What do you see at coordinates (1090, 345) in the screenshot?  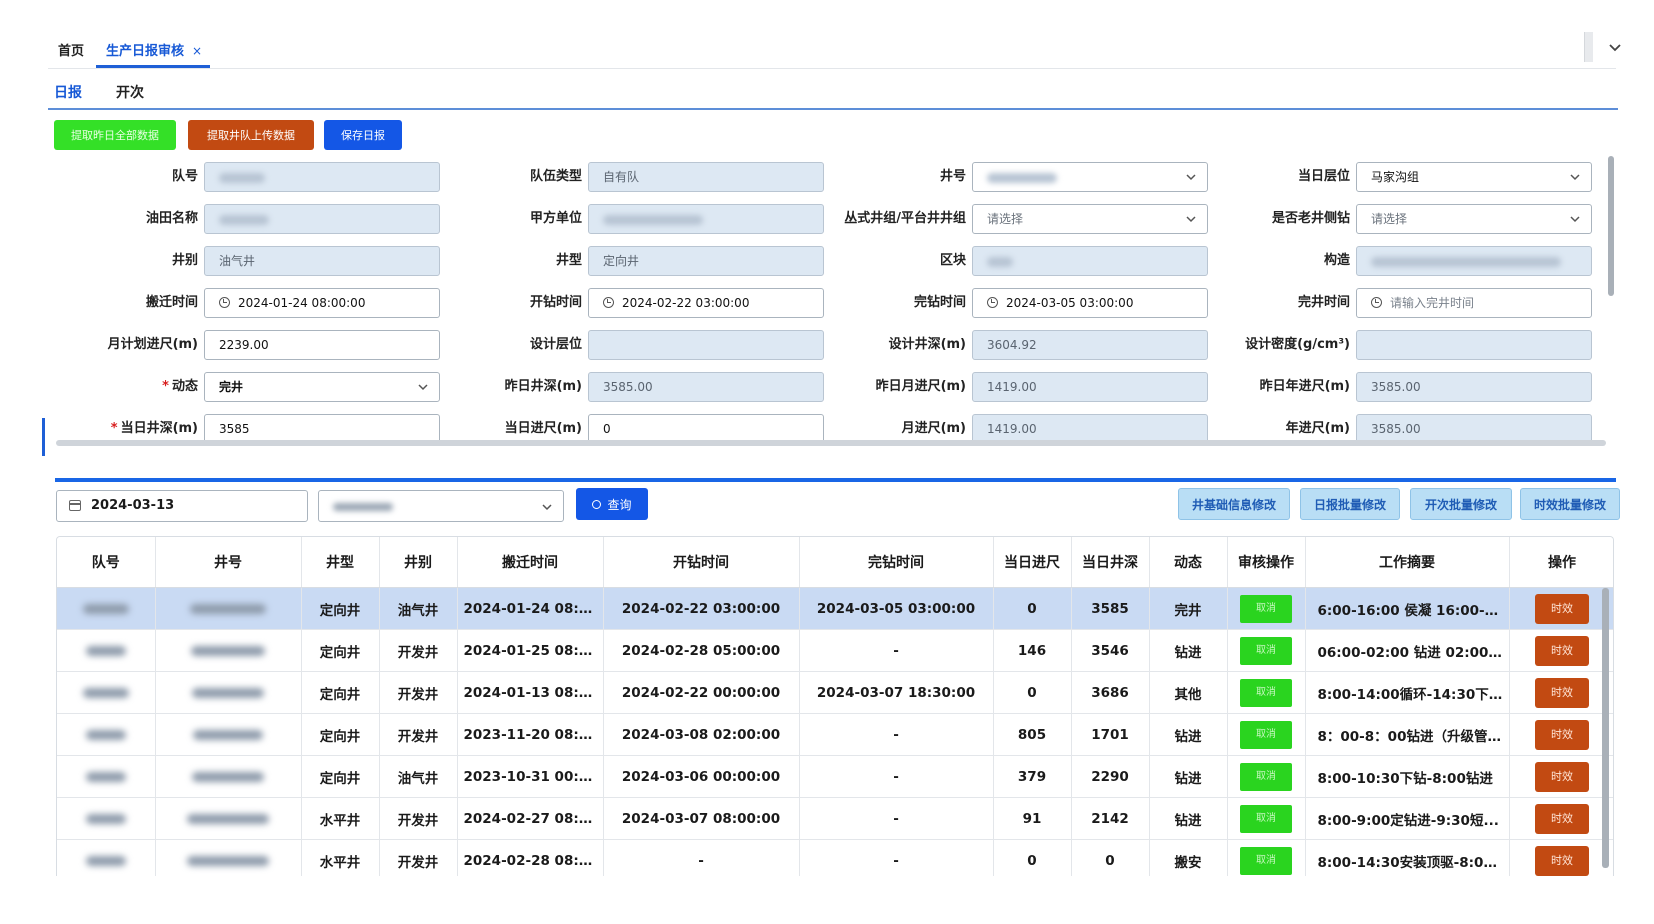 I see `design-depth-field: 3604.92` at bounding box center [1090, 345].